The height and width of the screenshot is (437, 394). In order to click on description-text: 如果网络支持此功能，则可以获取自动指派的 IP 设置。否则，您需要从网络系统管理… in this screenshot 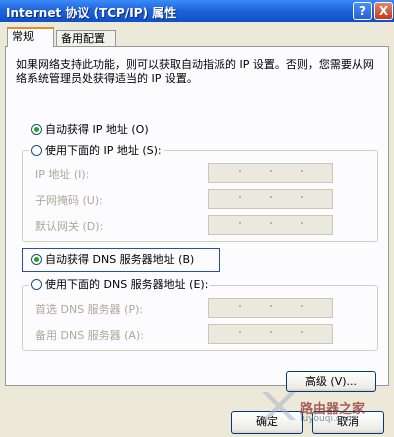, I will do `click(195, 71)`.